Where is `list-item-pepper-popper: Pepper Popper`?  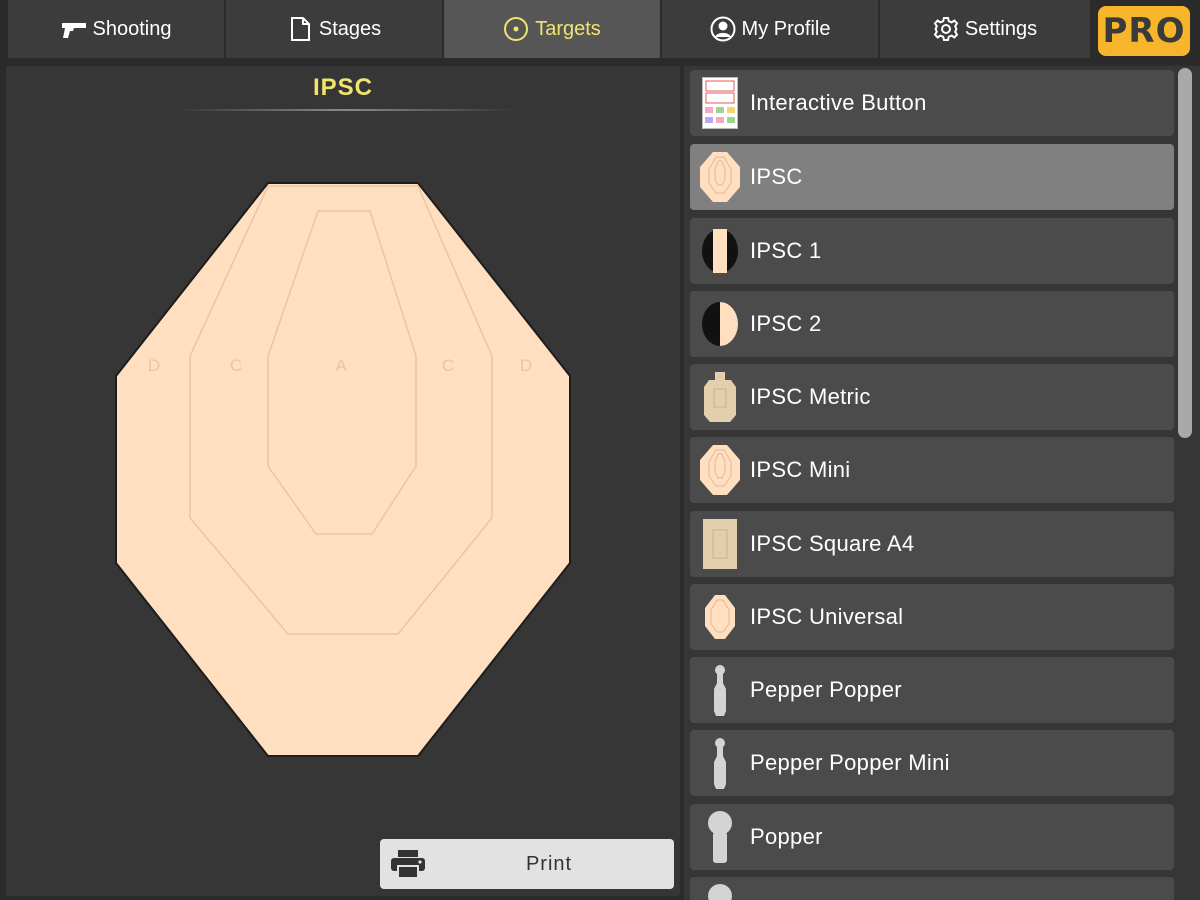 list-item-pepper-popper: Pepper Popper is located at coordinates (932, 690).